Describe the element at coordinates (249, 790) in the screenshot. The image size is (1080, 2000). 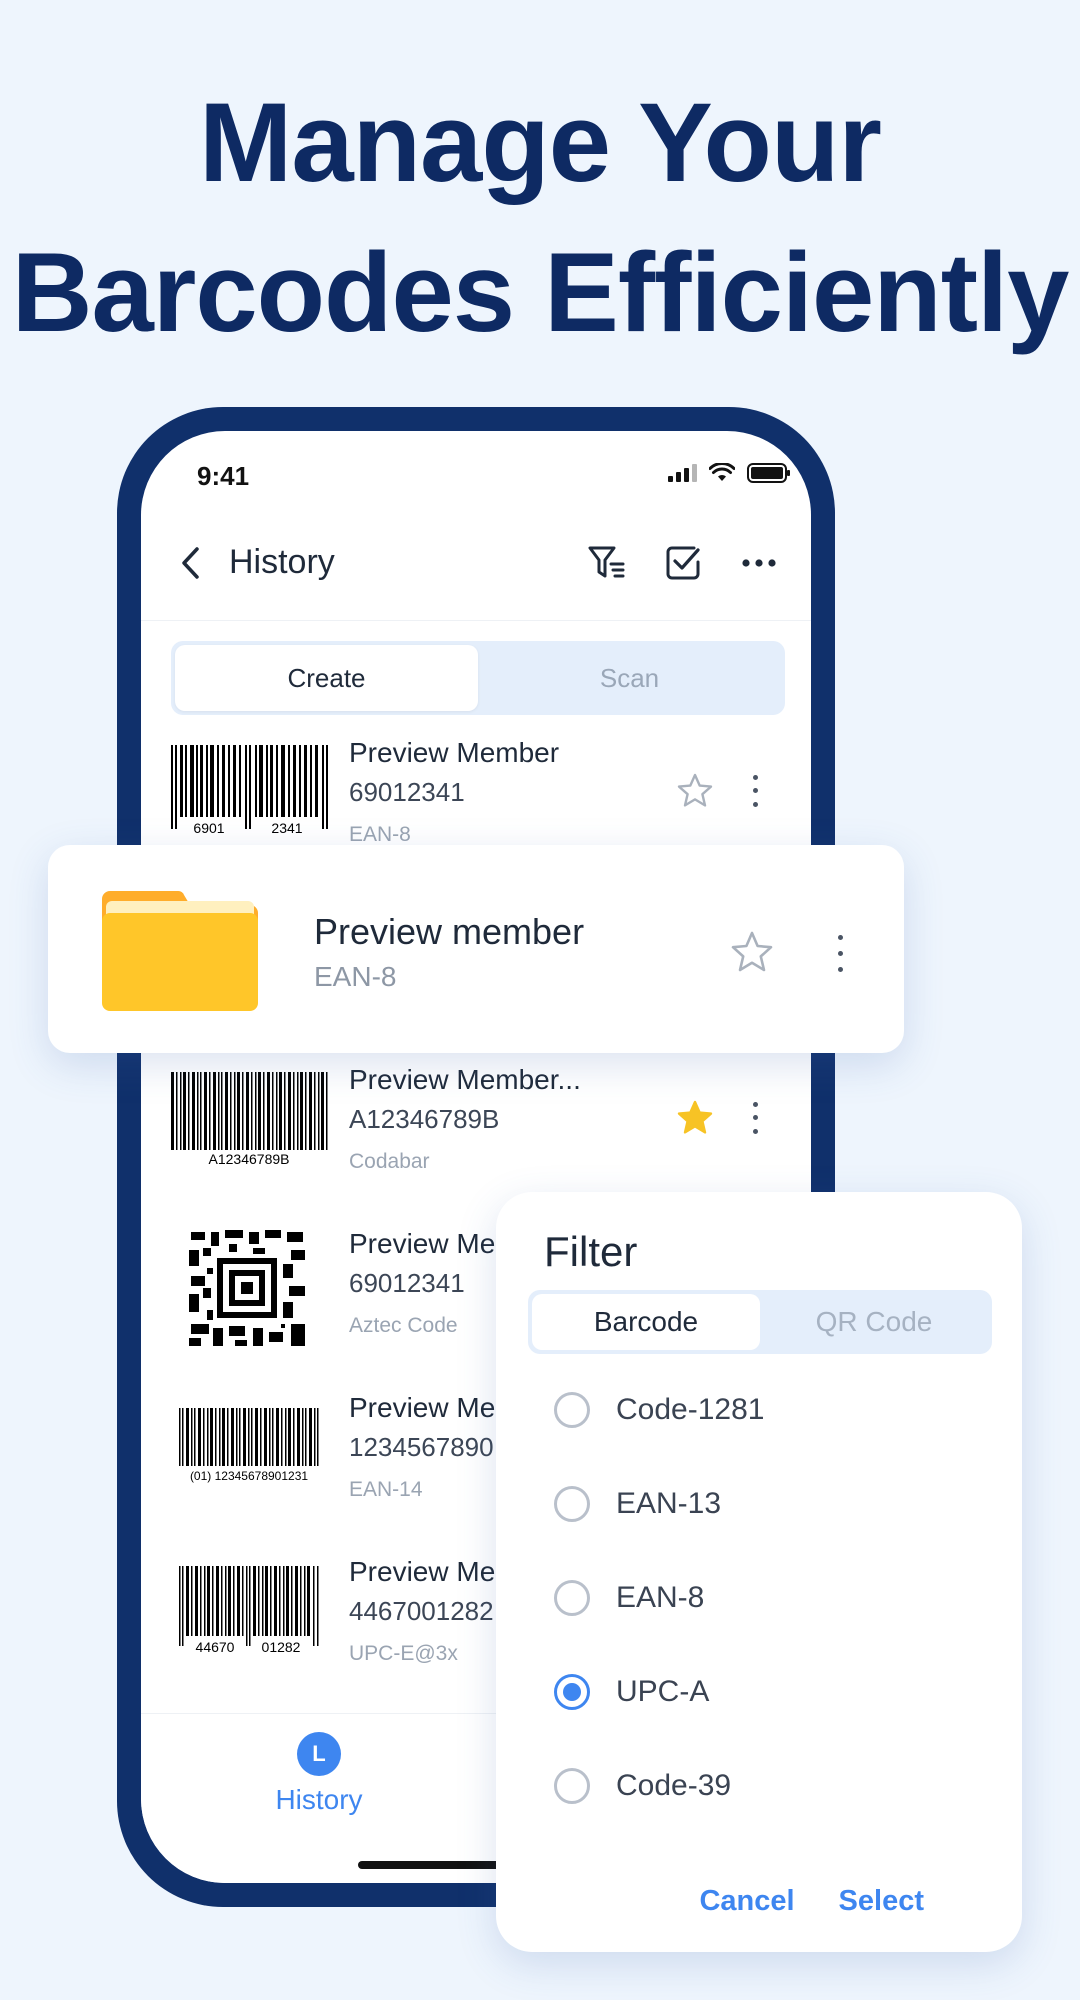
I see `ean8-barcode-image: 6901 2341` at that location.